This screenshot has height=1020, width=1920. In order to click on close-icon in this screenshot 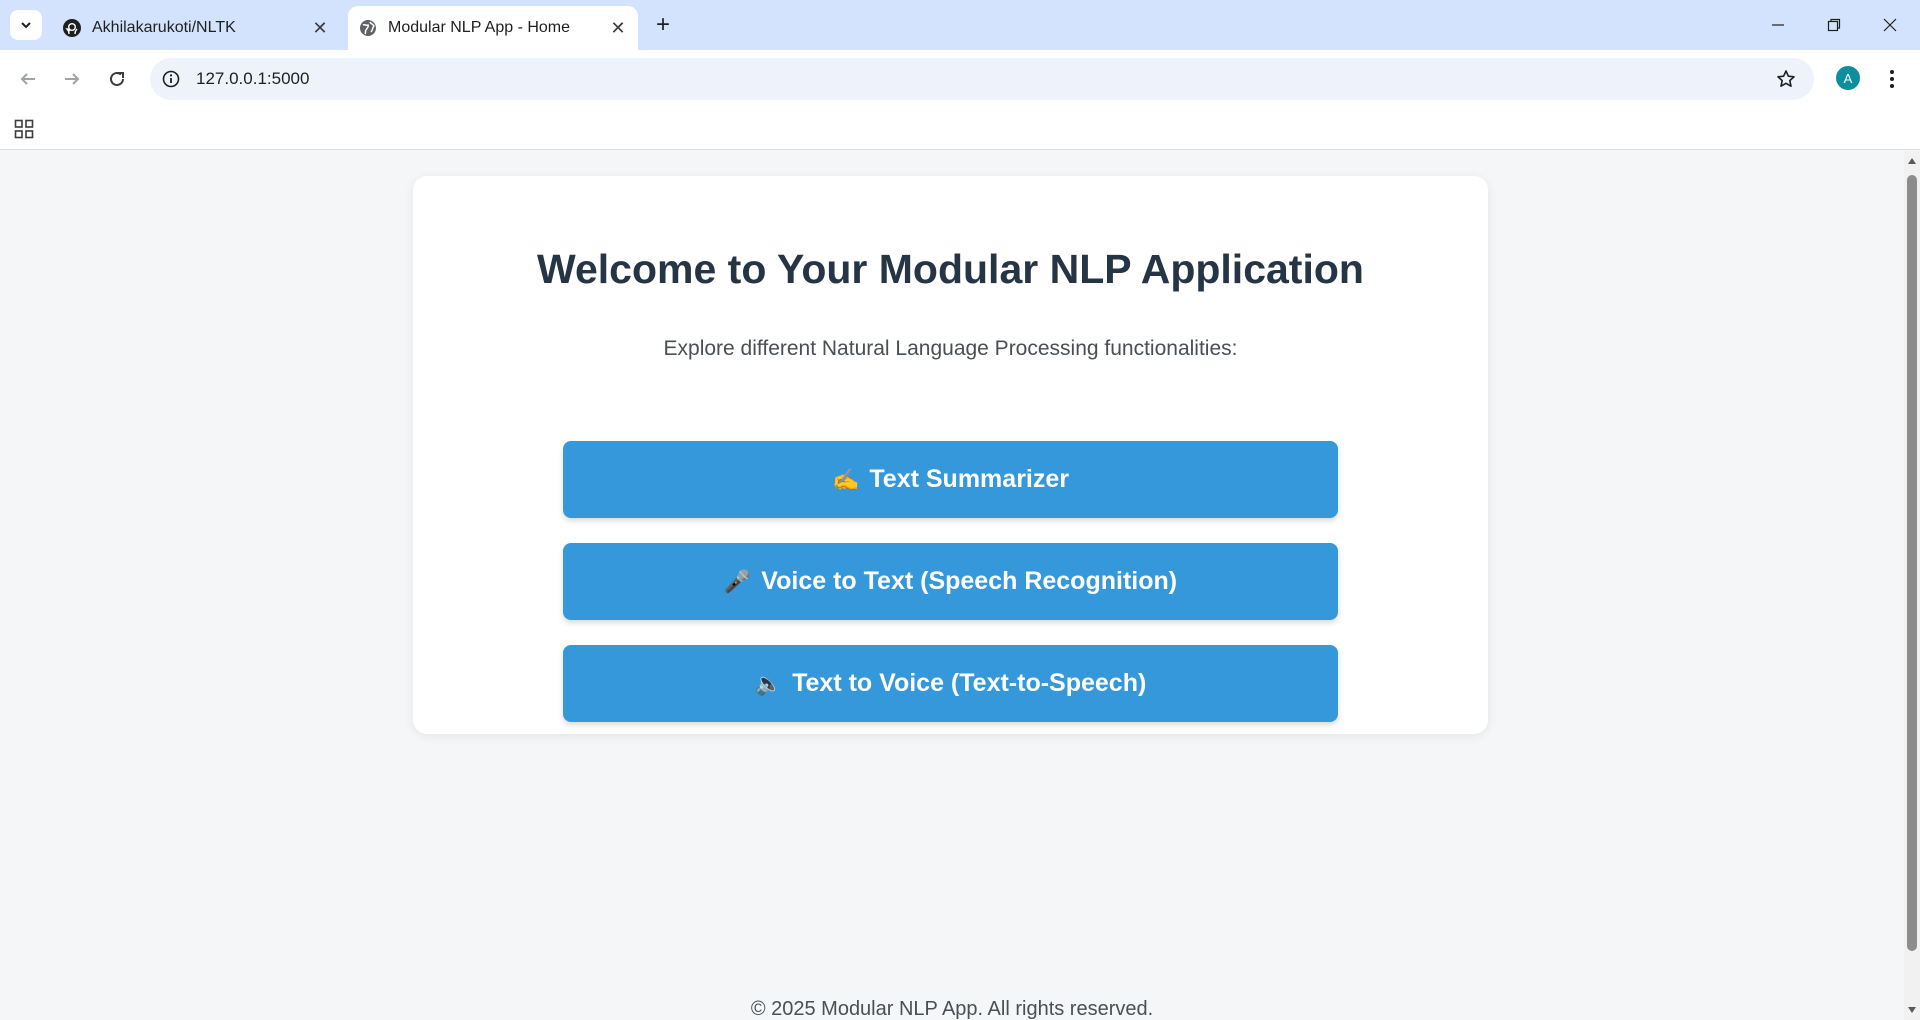, I will do `click(1890, 25)`.